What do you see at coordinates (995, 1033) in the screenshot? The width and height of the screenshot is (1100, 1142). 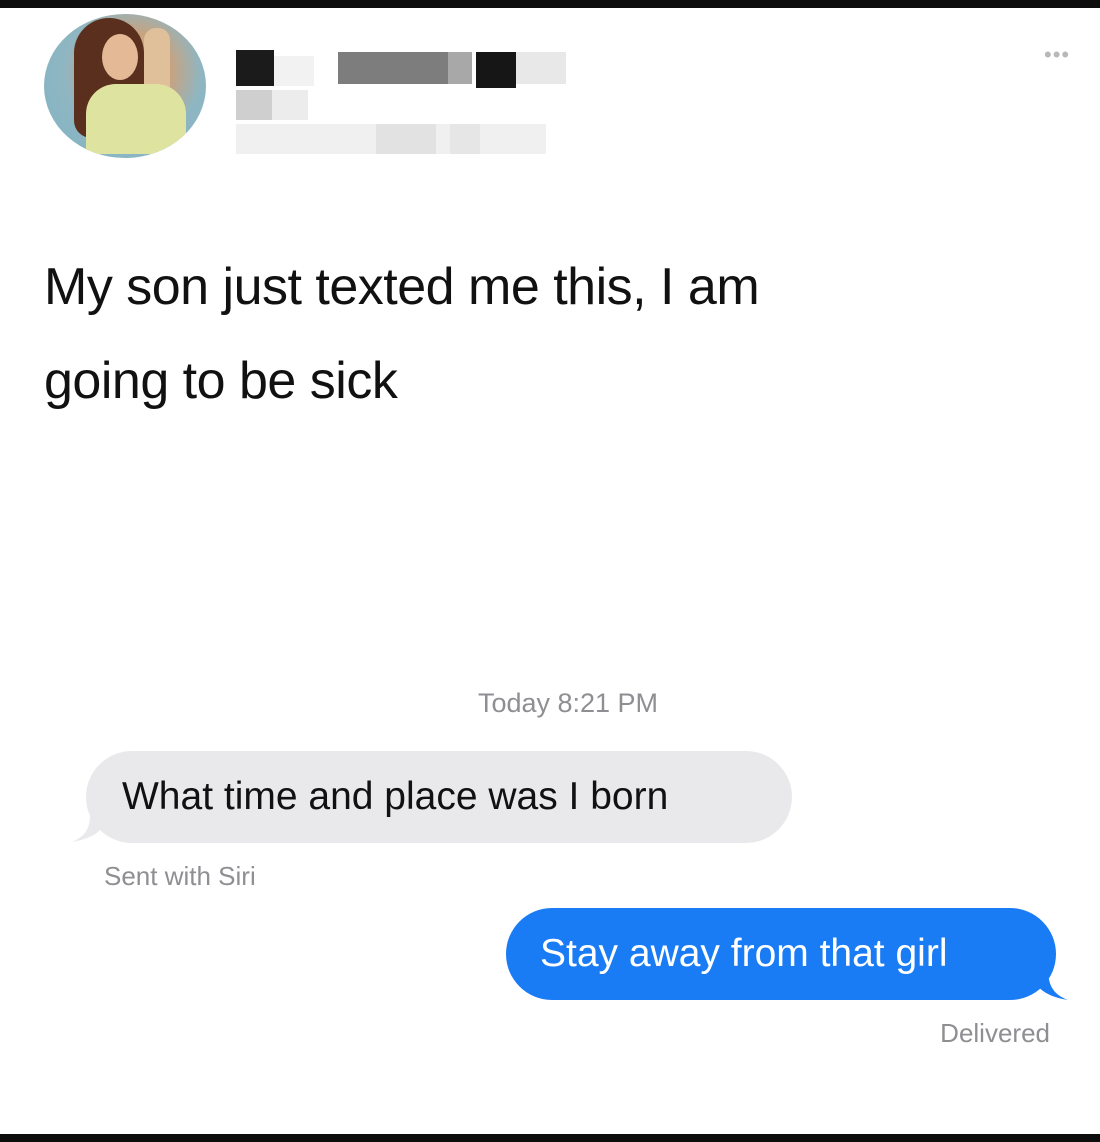 I see `delivered-status: Delivered` at bounding box center [995, 1033].